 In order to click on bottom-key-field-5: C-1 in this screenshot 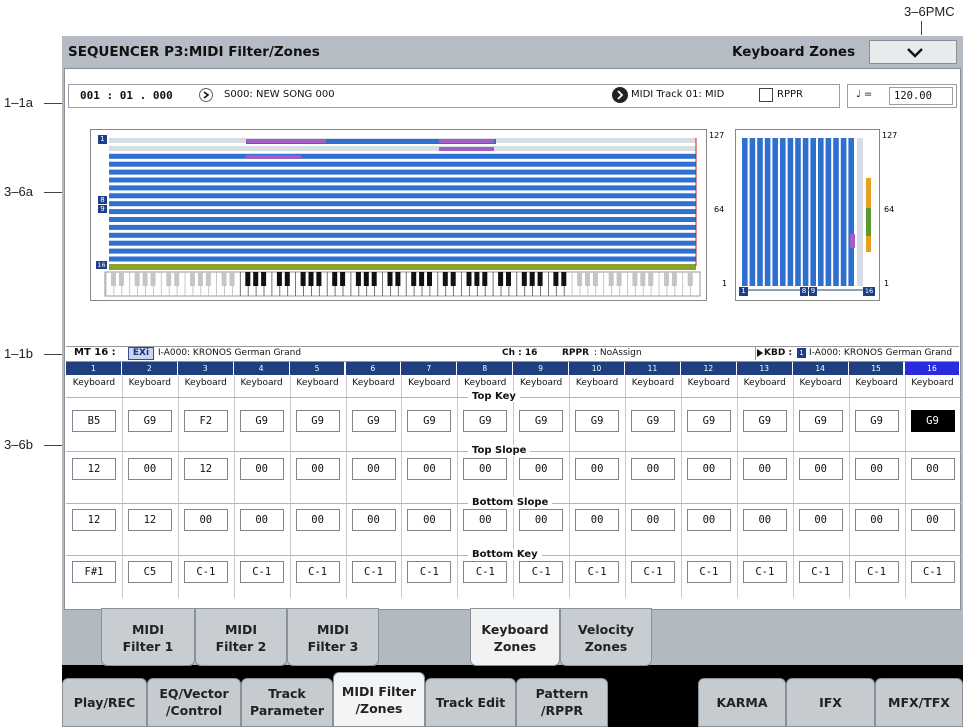, I will do `click(317, 572)`.